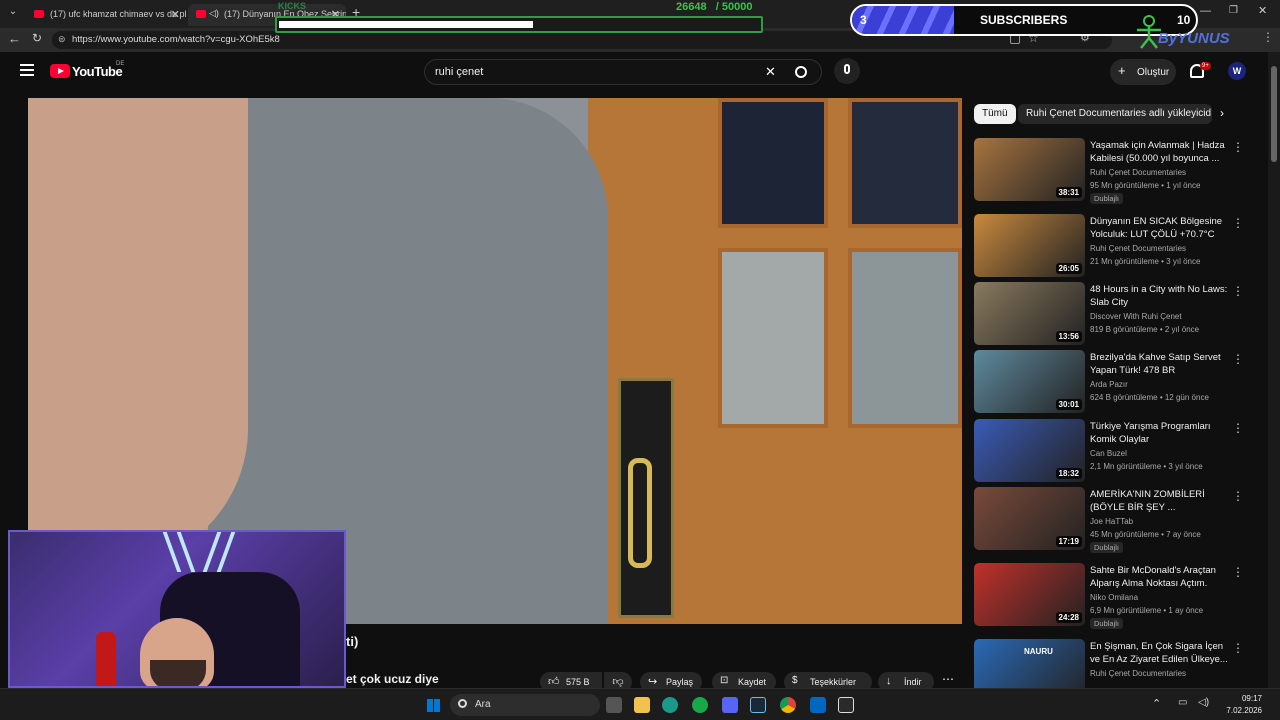 The height and width of the screenshot is (720, 1280). What do you see at coordinates (1068, 268) in the screenshot?
I see `video-duration: 26:05` at bounding box center [1068, 268].